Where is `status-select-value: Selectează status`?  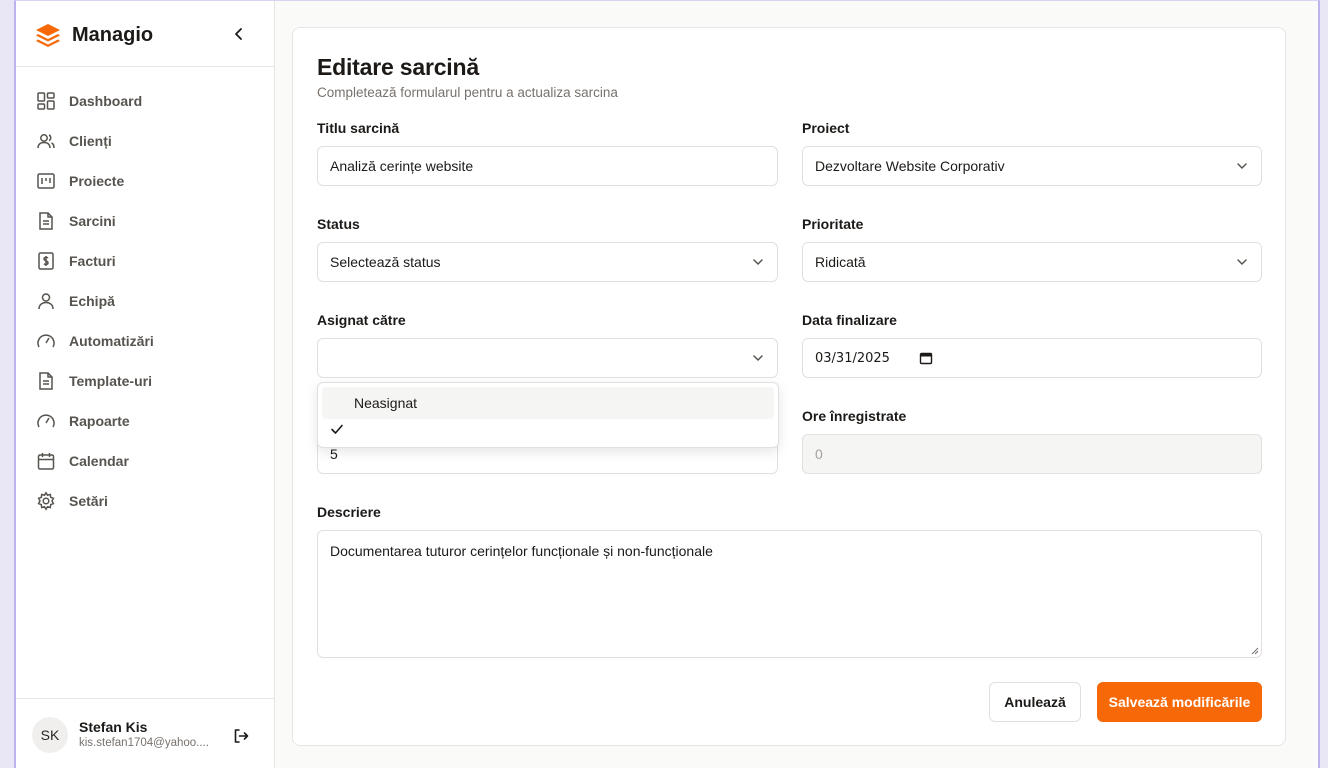 status-select-value: Selectează status is located at coordinates (385, 262).